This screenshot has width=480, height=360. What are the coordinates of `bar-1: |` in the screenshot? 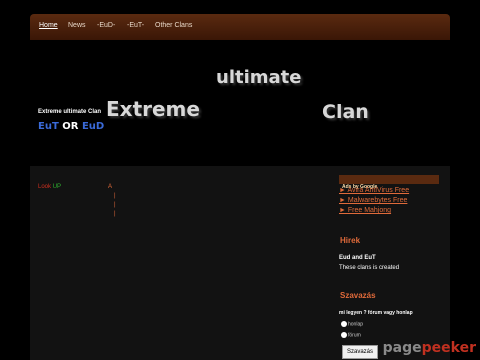 It's located at (115, 196).